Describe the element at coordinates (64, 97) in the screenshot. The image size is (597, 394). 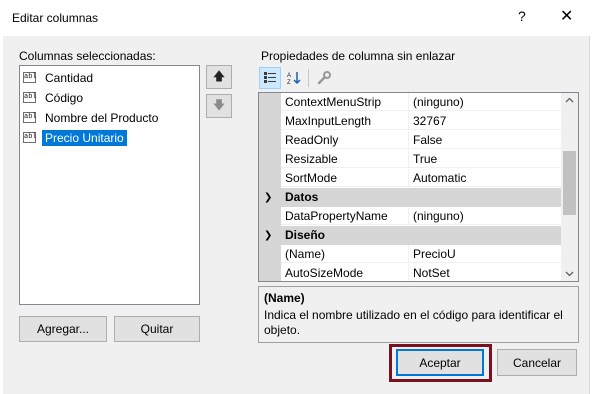
I see `list-item-label: Código` at that location.